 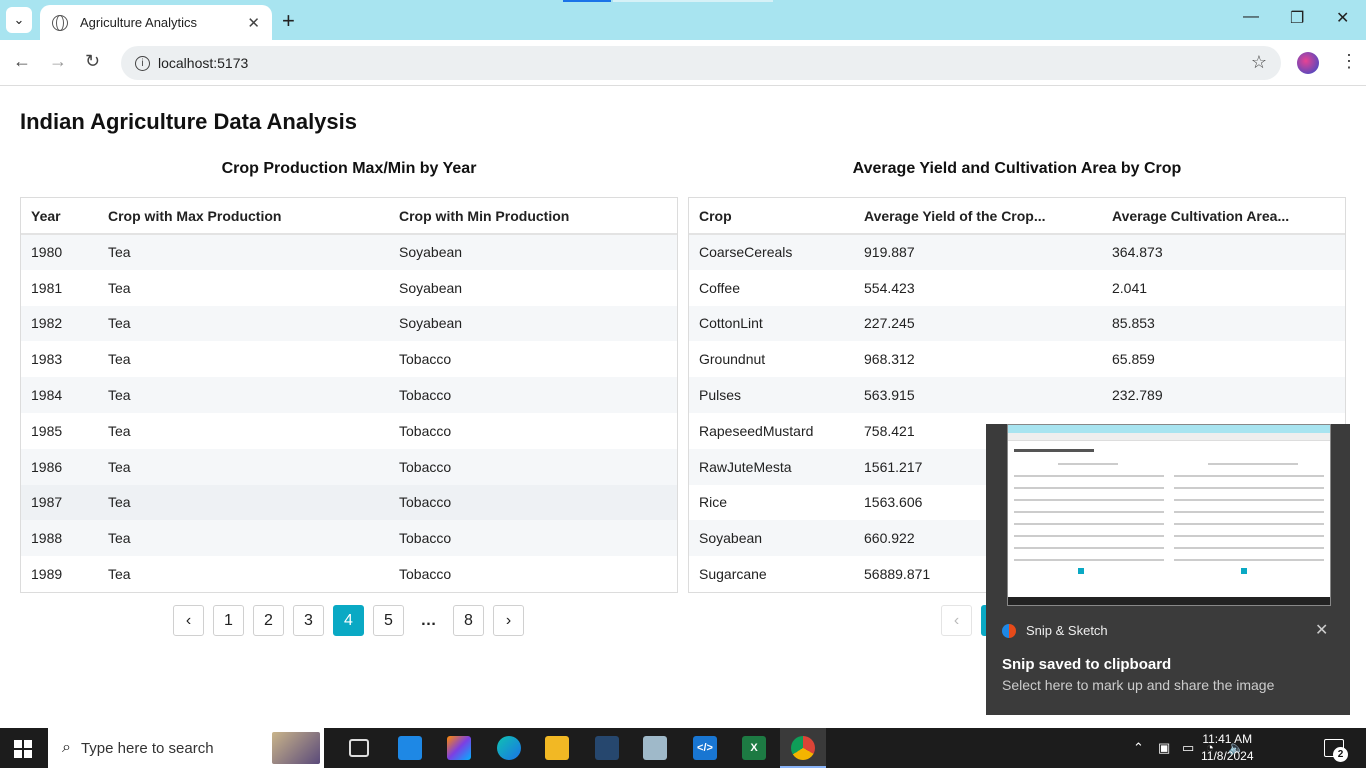 I want to click on address-bar: i localhost:5173 ☆, so click(x=701, y=63).